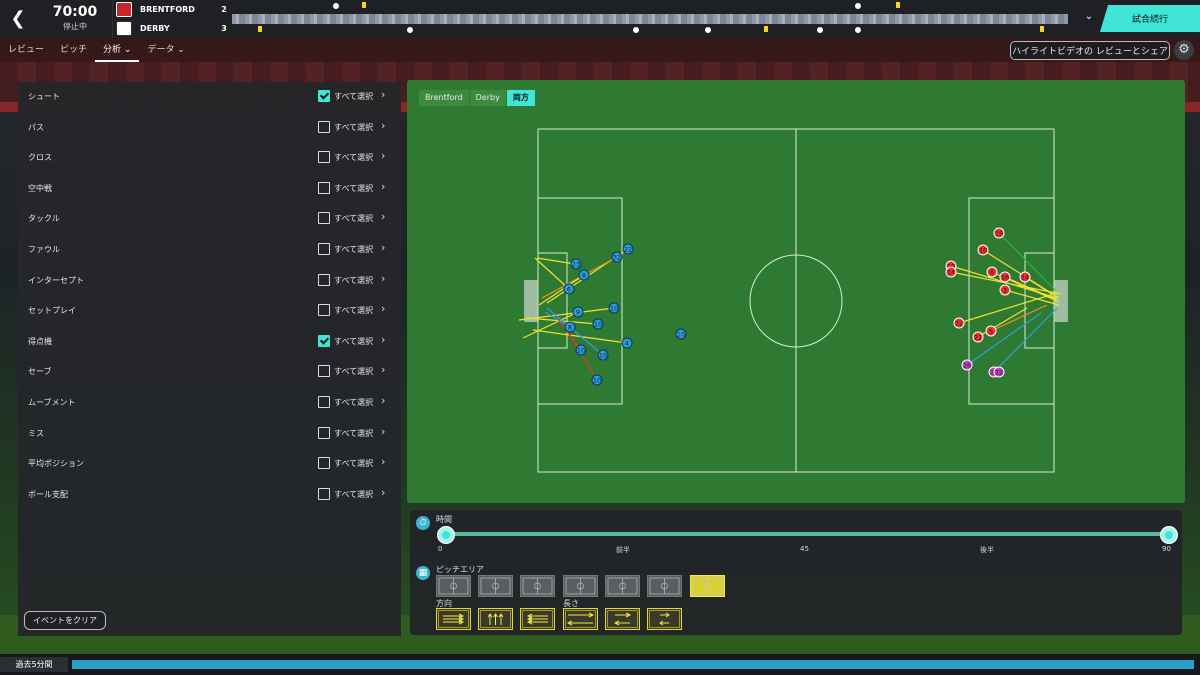  I want to click on category-row: タックル すべて選択 ›, so click(209, 219).